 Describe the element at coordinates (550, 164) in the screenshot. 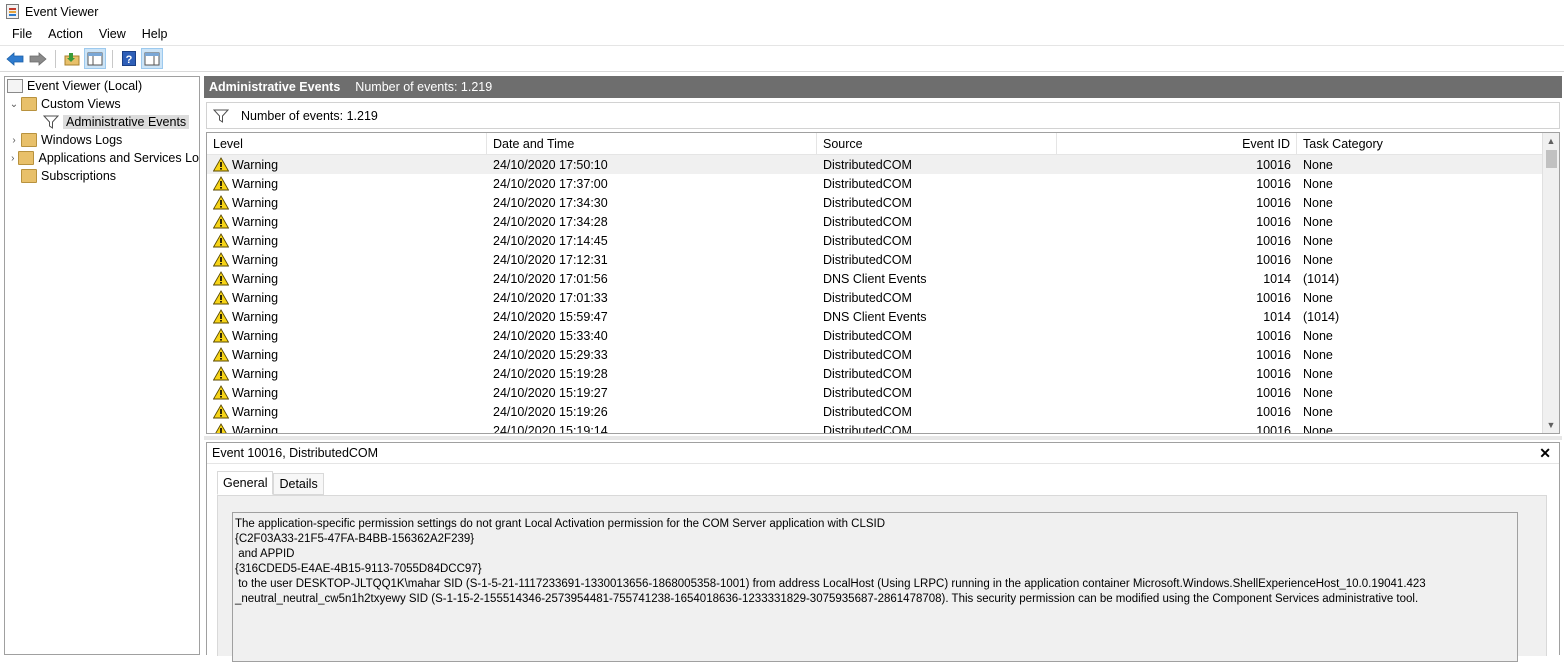

I see `cell-date-time: 24/10/2020 17:50:10` at that location.